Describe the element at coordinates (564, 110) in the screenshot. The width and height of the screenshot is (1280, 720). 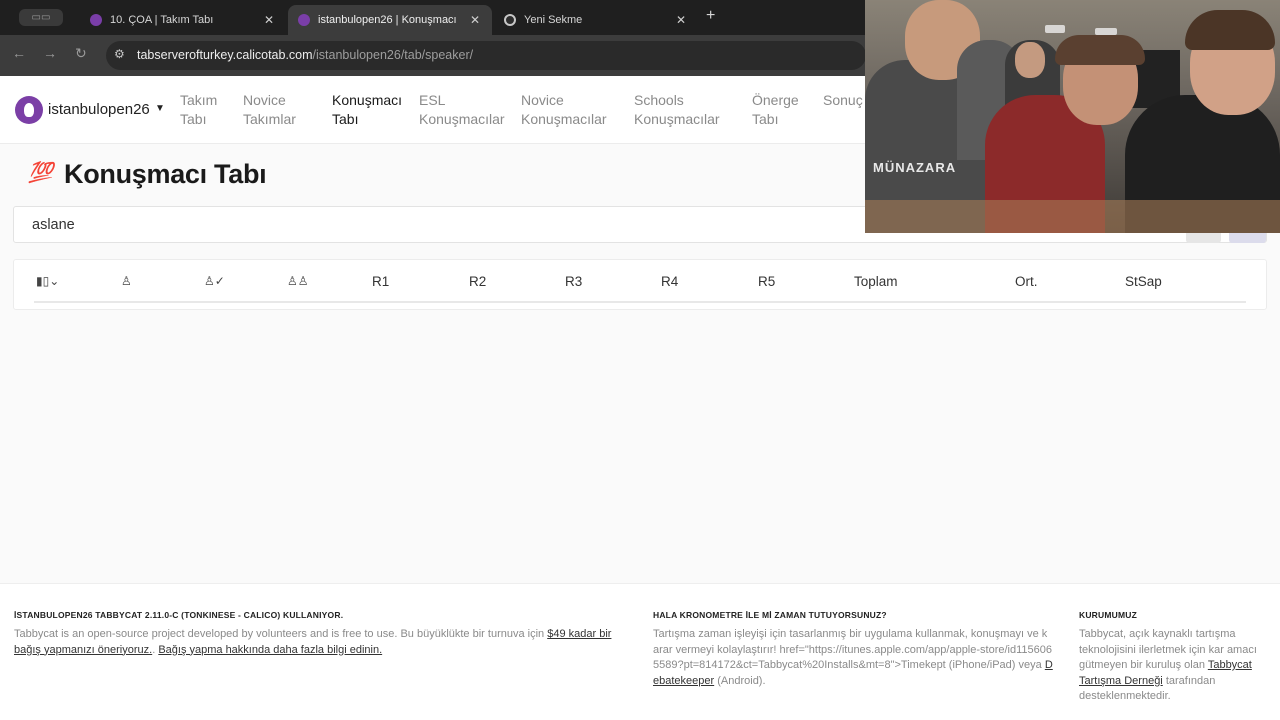
I see `nav-item-novice-speakers: Novice Konuşmacılar` at that location.